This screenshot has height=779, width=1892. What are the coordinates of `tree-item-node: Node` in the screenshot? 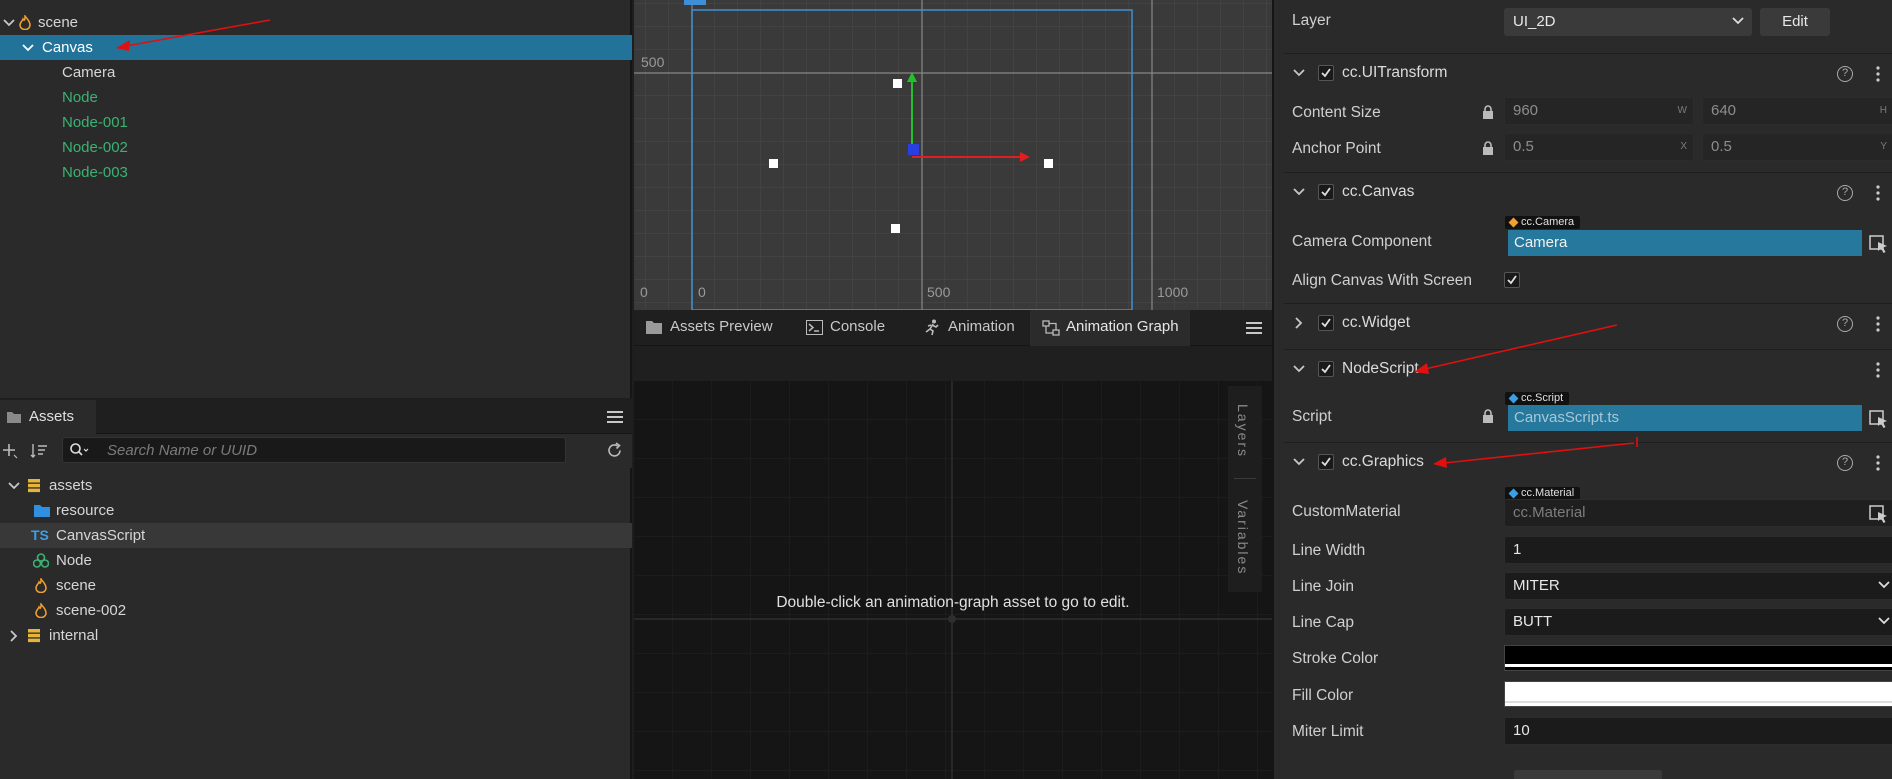 It's located at (316, 97).